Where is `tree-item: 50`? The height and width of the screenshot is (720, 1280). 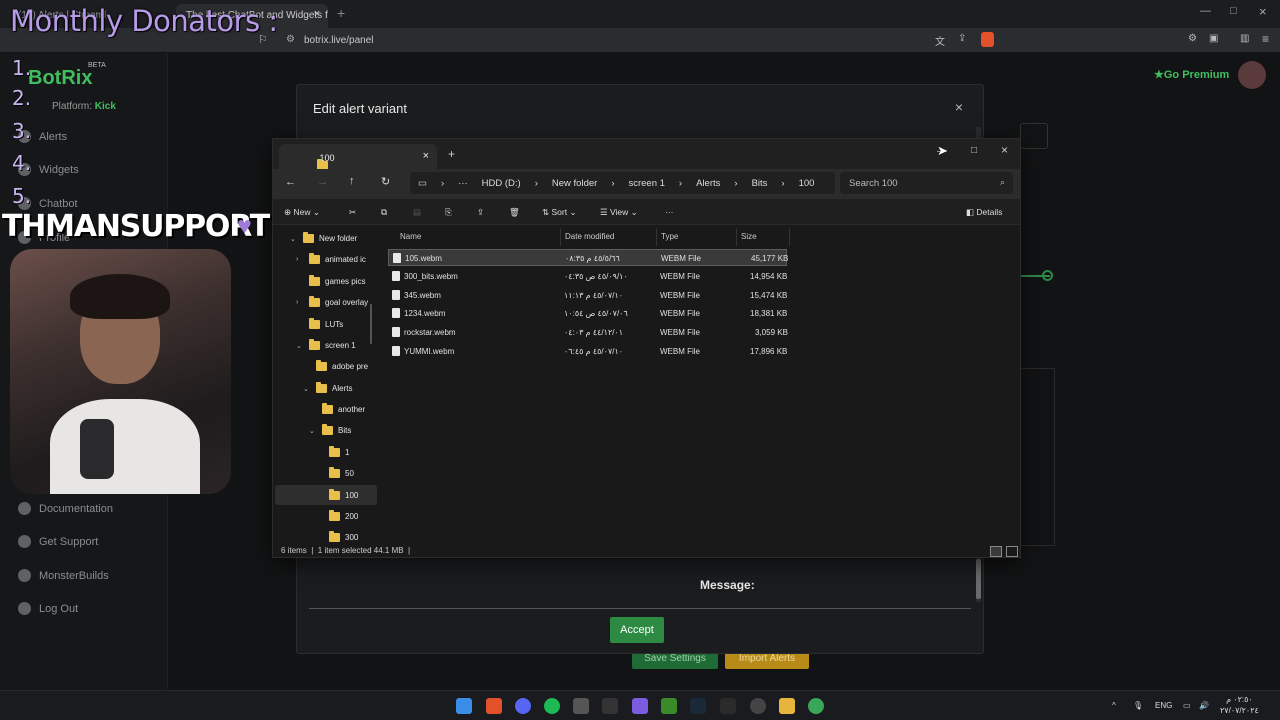 tree-item: 50 is located at coordinates (335, 472).